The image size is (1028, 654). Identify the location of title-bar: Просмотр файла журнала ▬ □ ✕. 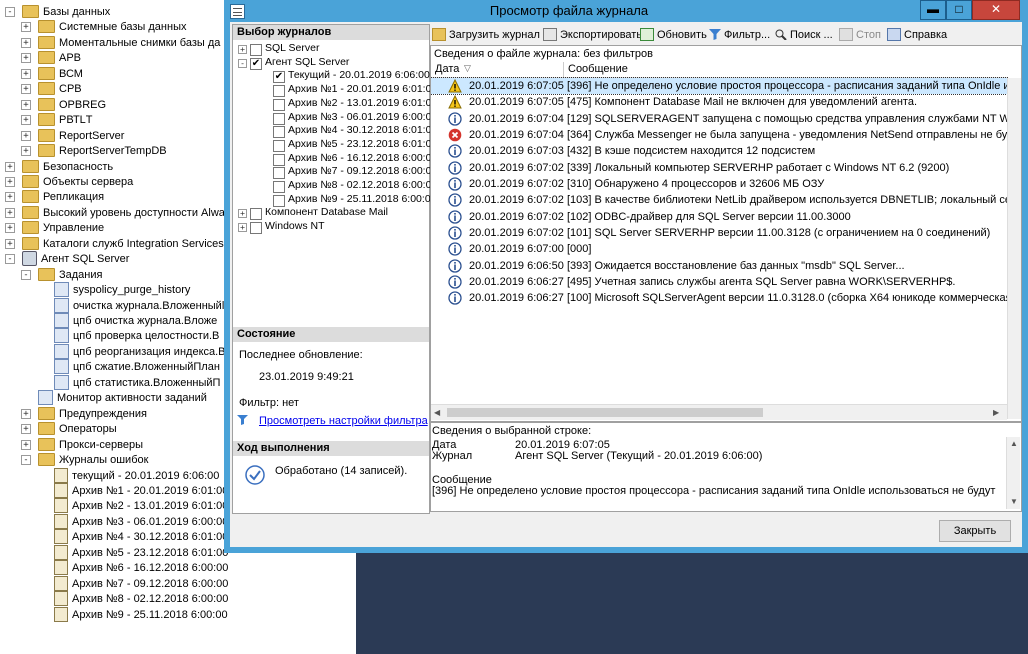
(626, 11).